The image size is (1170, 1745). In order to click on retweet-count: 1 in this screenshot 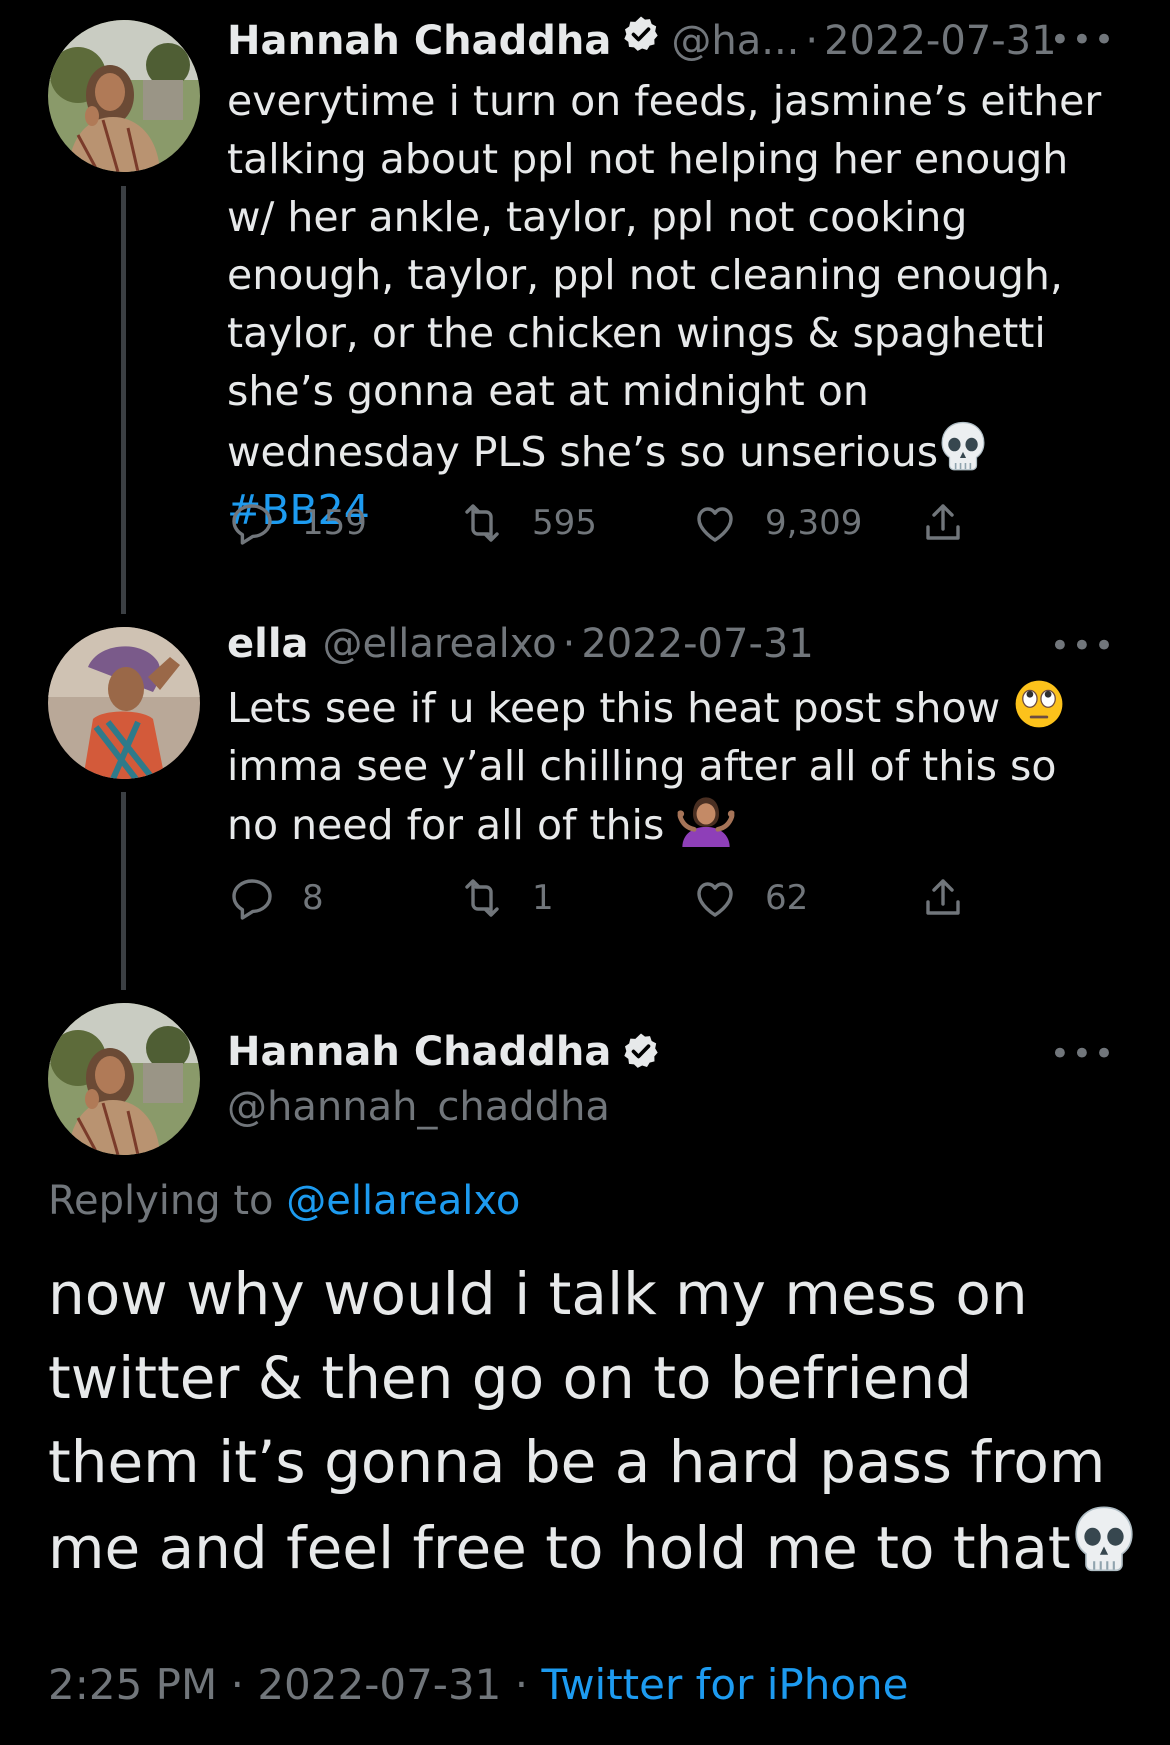, I will do `click(543, 898)`.